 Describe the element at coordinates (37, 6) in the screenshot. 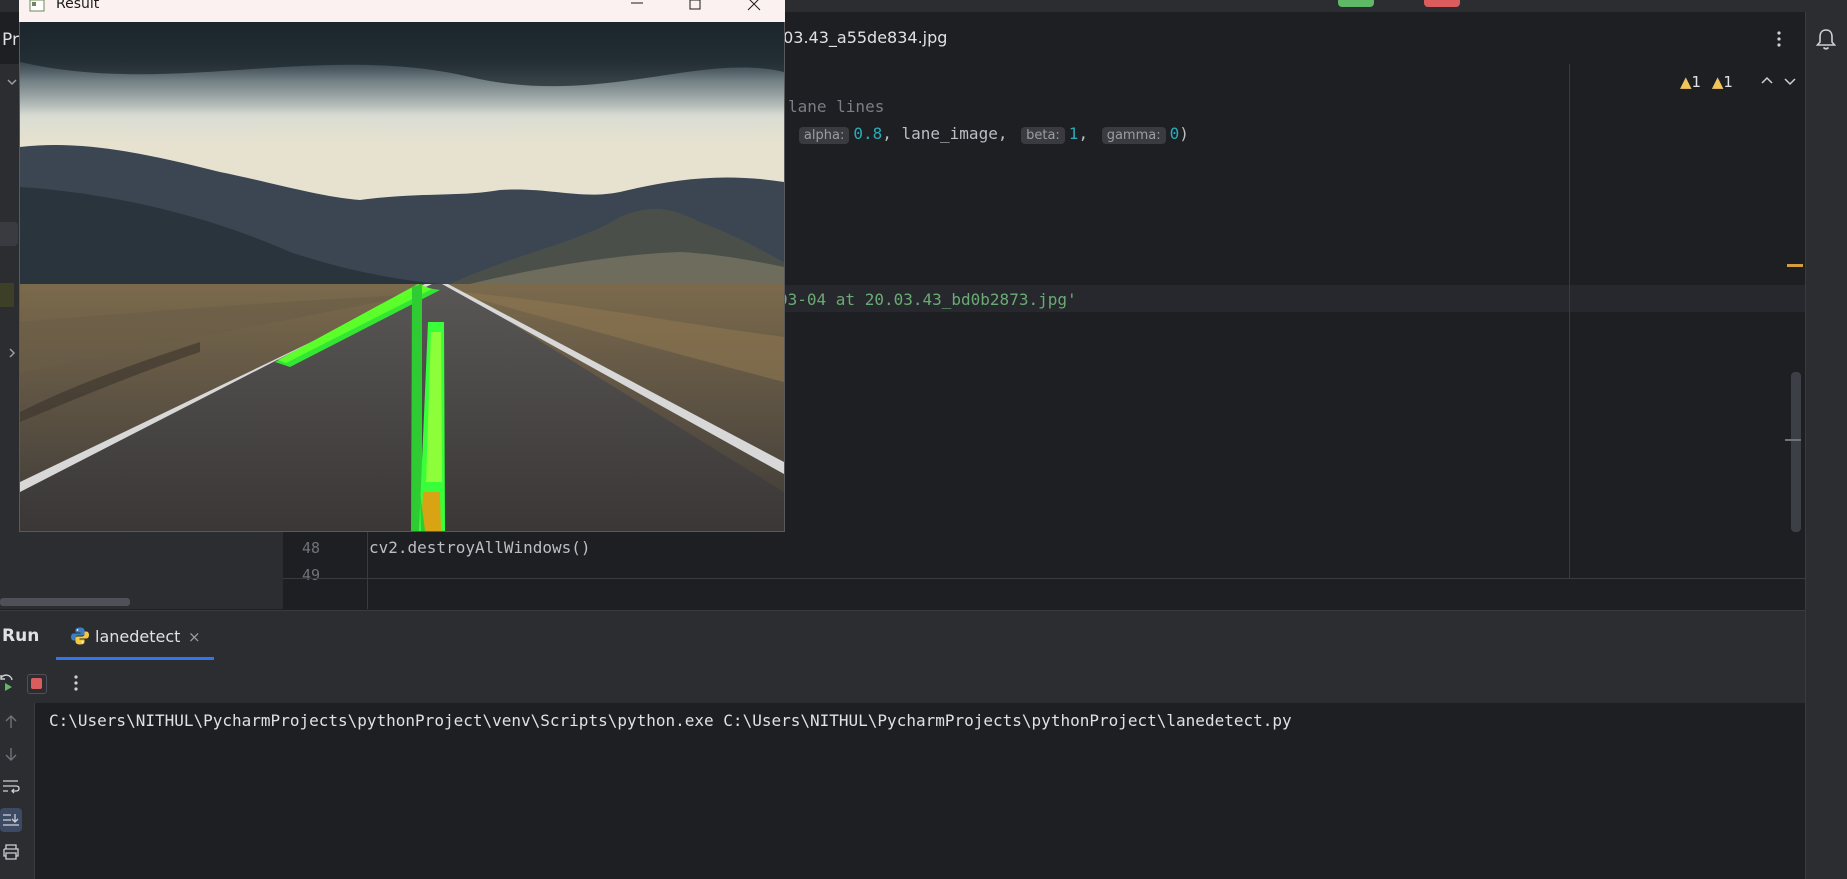

I see `window-app-icon` at that location.